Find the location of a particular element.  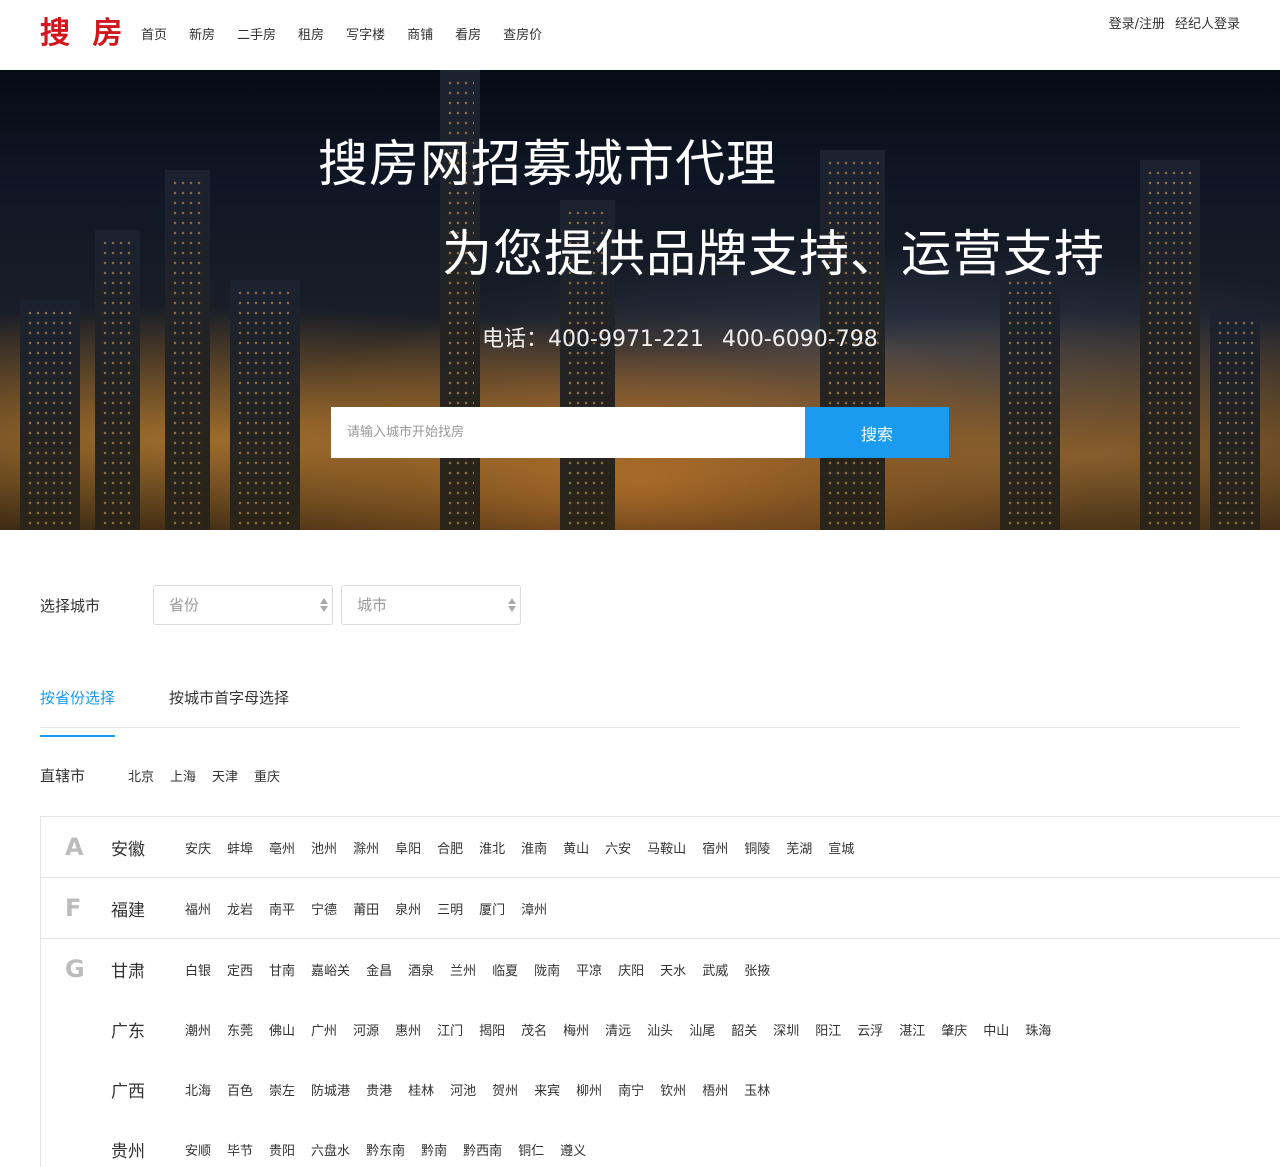

city-link: 东莞 is located at coordinates (240, 1029).